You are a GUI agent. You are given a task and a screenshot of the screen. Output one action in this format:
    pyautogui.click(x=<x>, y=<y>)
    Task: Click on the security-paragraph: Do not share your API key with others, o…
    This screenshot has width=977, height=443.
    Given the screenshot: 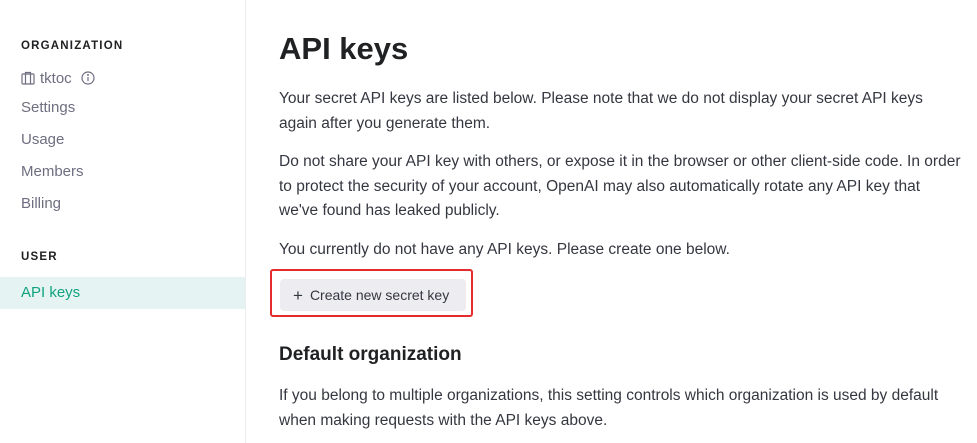 What is the action you would take?
    pyautogui.click(x=620, y=186)
    